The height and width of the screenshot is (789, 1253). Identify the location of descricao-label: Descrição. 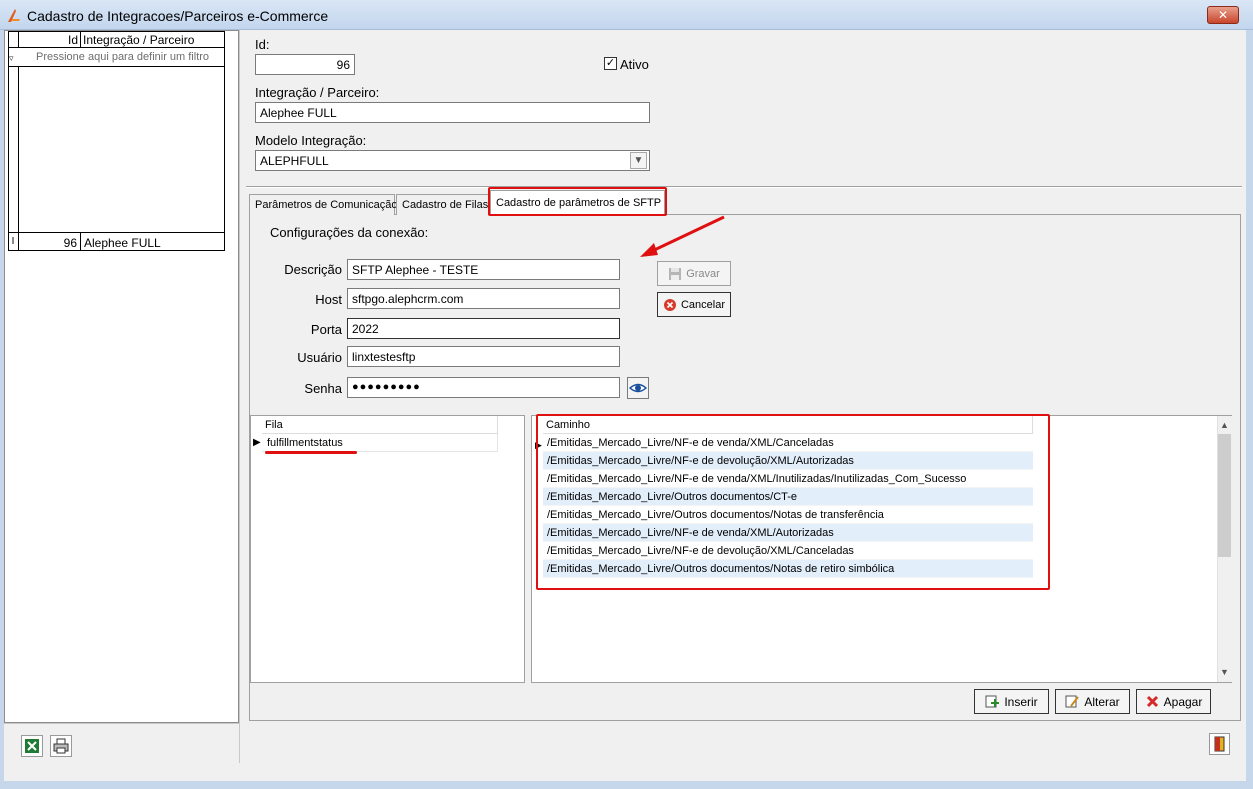
(313, 269).